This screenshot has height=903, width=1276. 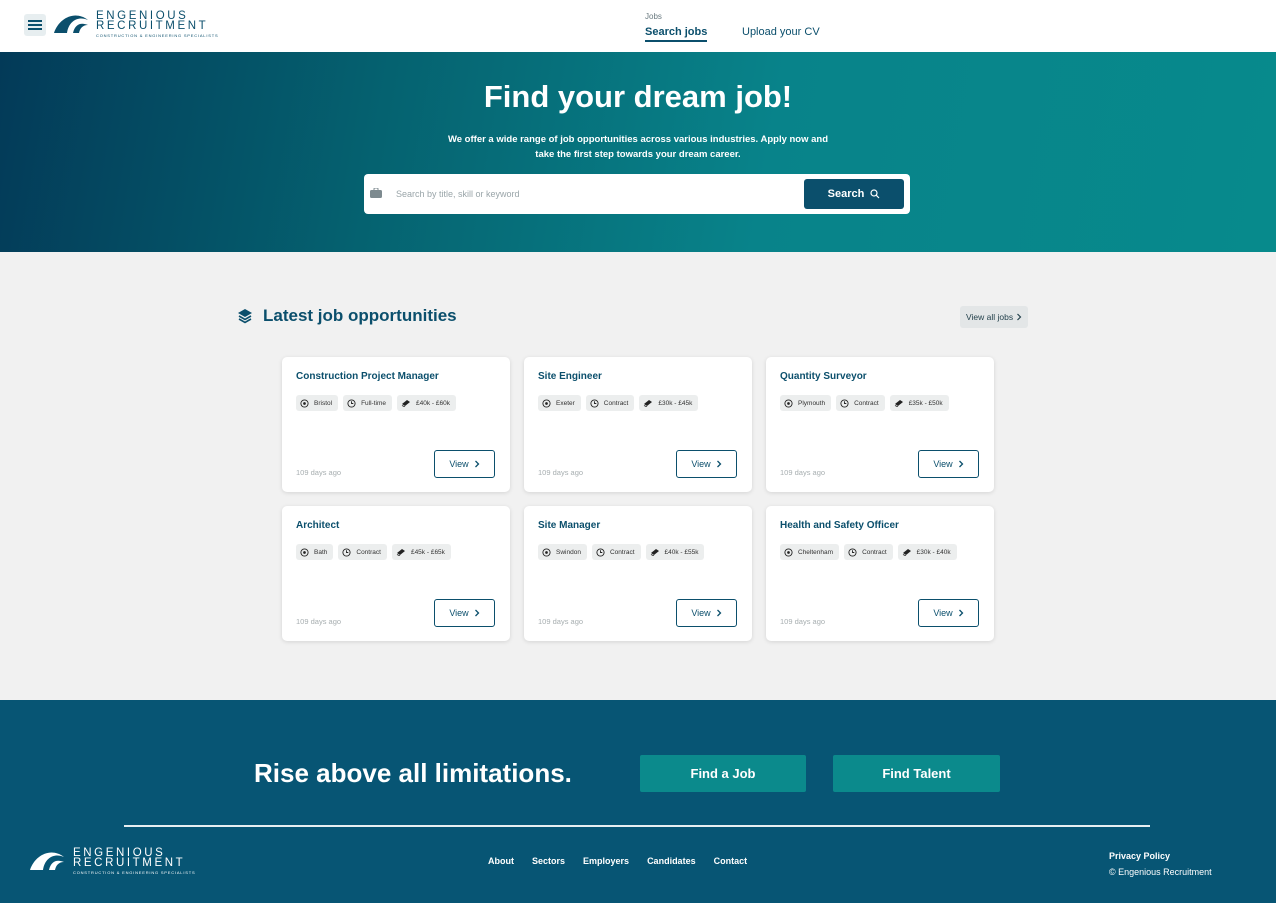 I want to click on nav-upload-cv: Upload your CV, so click(x=781, y=32).